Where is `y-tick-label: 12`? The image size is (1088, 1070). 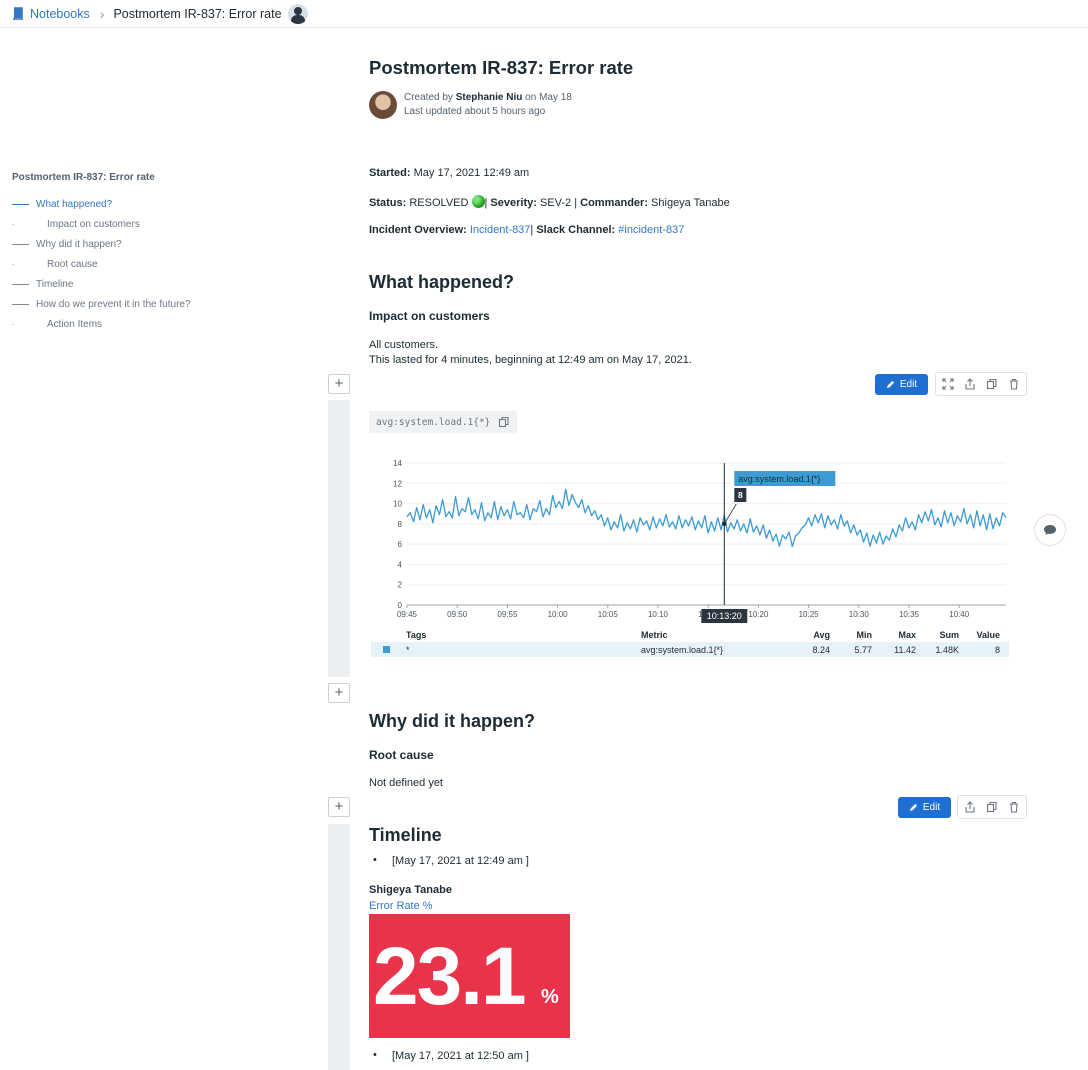
y-tick-label: 12 is located at coordinates (397, 483).